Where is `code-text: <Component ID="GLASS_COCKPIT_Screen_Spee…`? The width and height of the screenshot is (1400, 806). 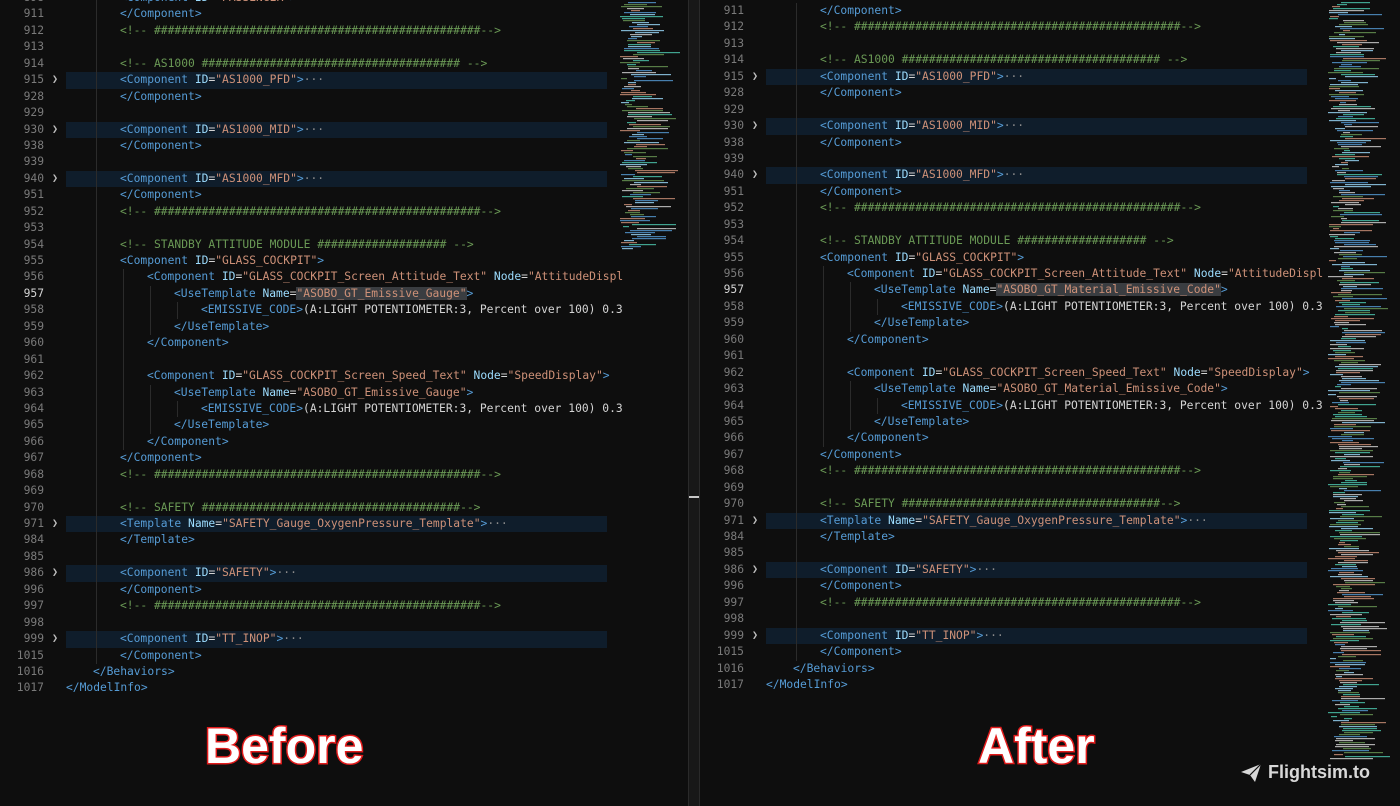
code-text: <Component ID="GLASS_COCKPIT_Screen_Spee… is located at coordinates (378, 376).